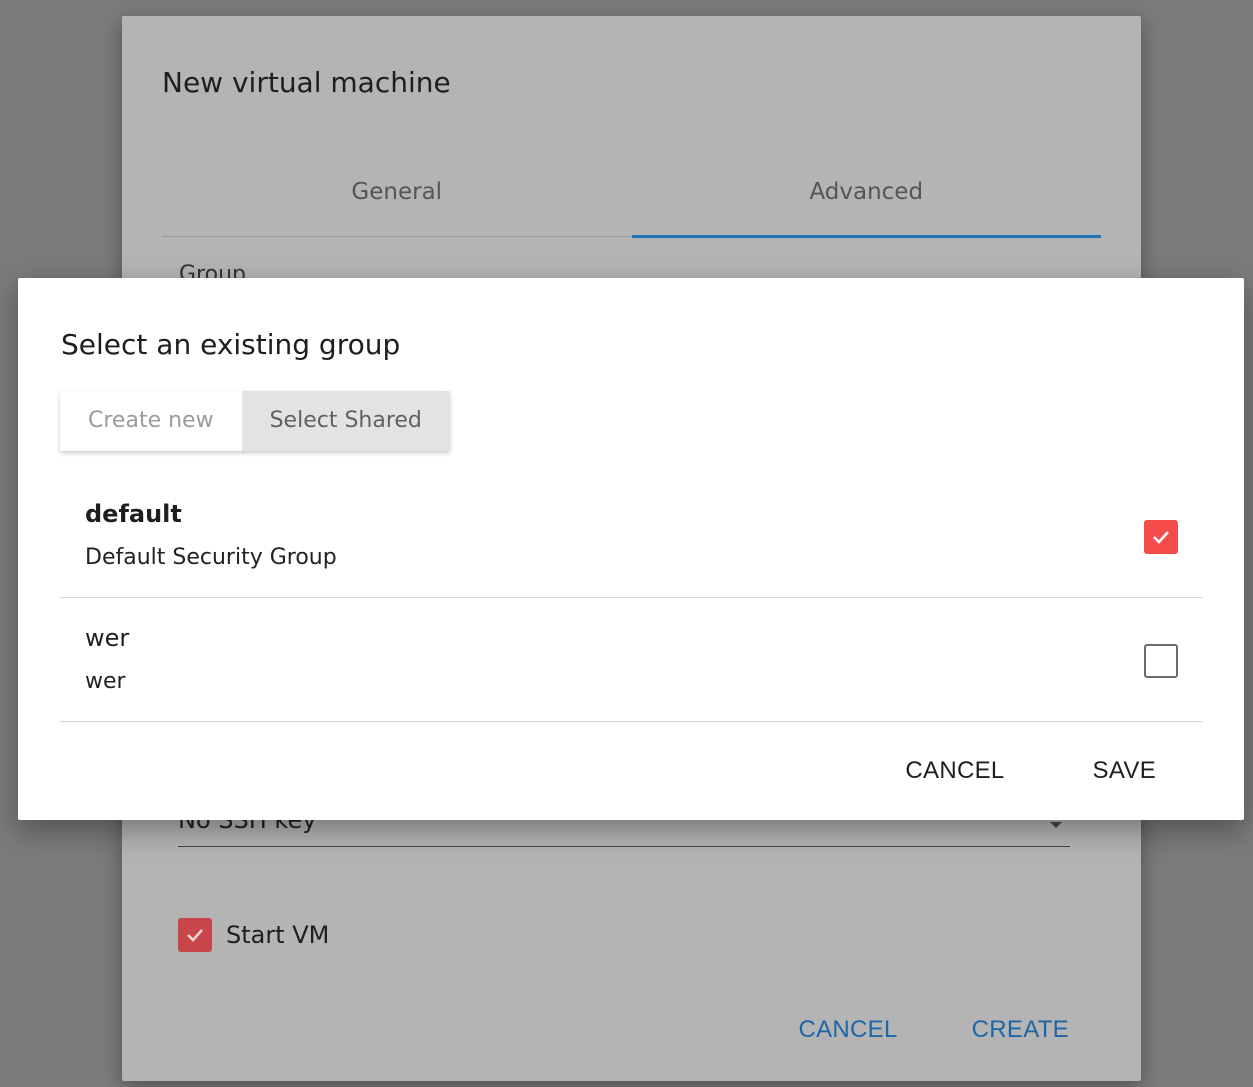 Image resolution: width=1253 pixels, height=1087 pixels. I want to click on modal-title: Select an existing group, so click(231, 344).